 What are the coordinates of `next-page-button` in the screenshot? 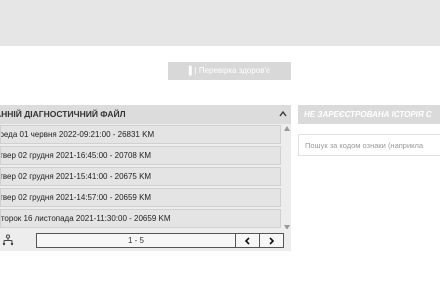 It's located at (271, 240).